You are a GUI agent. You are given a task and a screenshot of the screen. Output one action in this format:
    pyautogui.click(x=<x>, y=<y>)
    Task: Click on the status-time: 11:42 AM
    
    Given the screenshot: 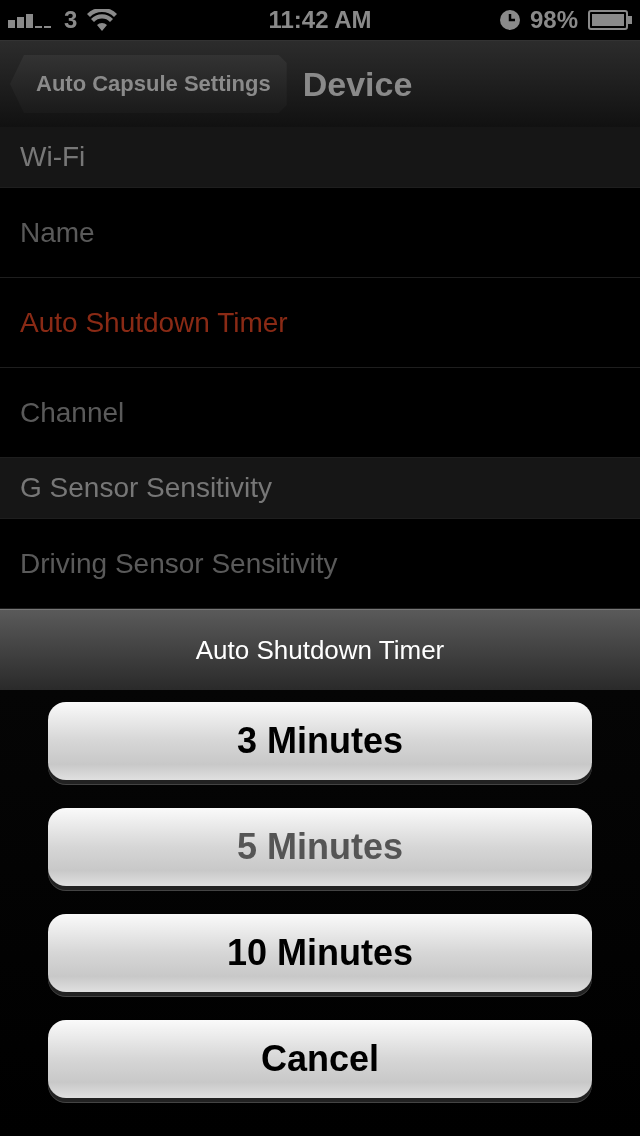 What is the action you would take?
    pyautogui.click(x=320, y=20)
    